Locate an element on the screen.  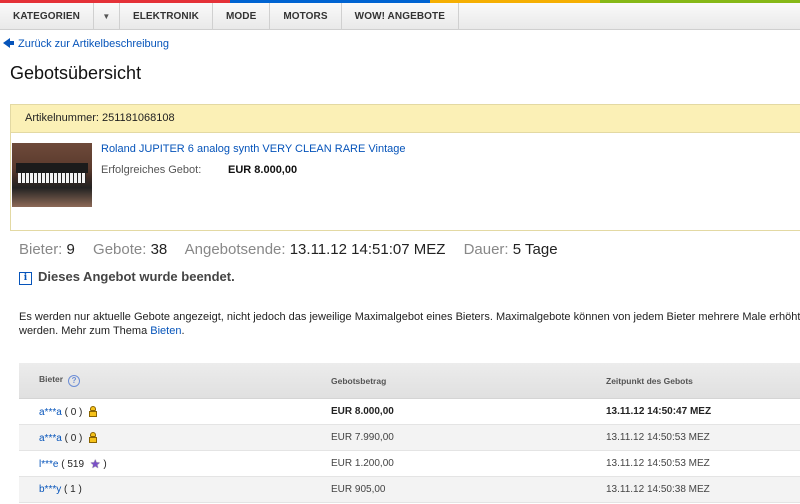
bieten-link: Bieten is located at coordinates (165, 331).